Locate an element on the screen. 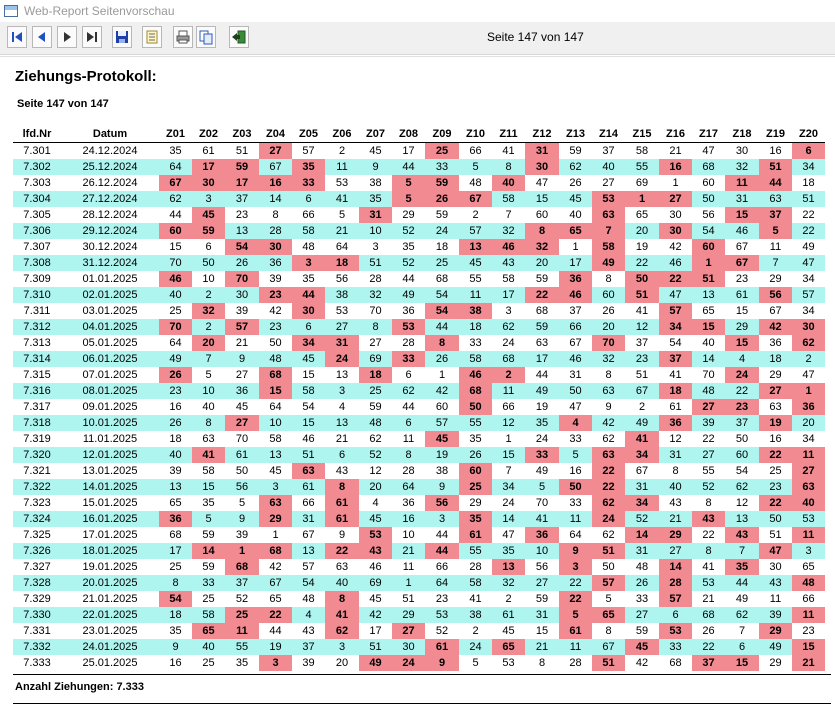  cell-nr: 7.332 is located at coordinates (37, 647).